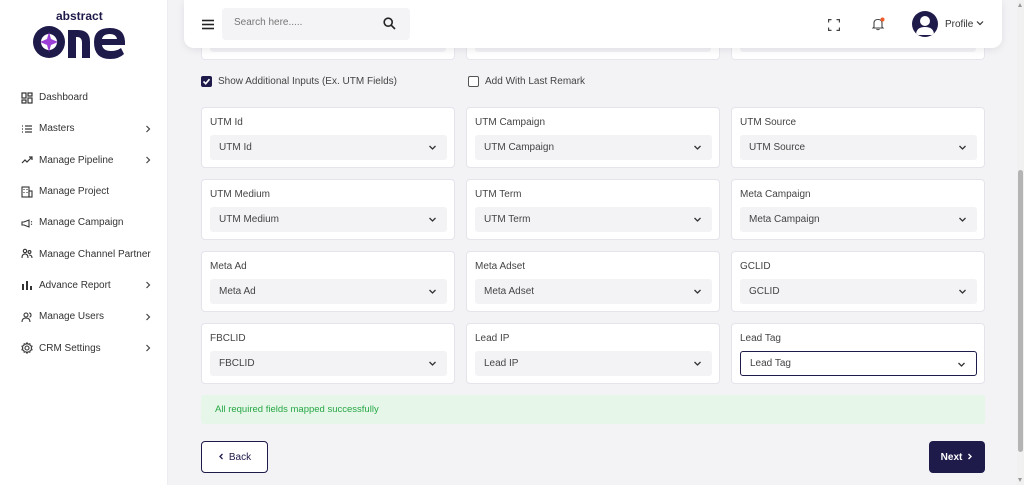  I want to click on show-additional-inputs-option: Show Additional Inputs (Ex. UTM Fields), so click(299, 81).